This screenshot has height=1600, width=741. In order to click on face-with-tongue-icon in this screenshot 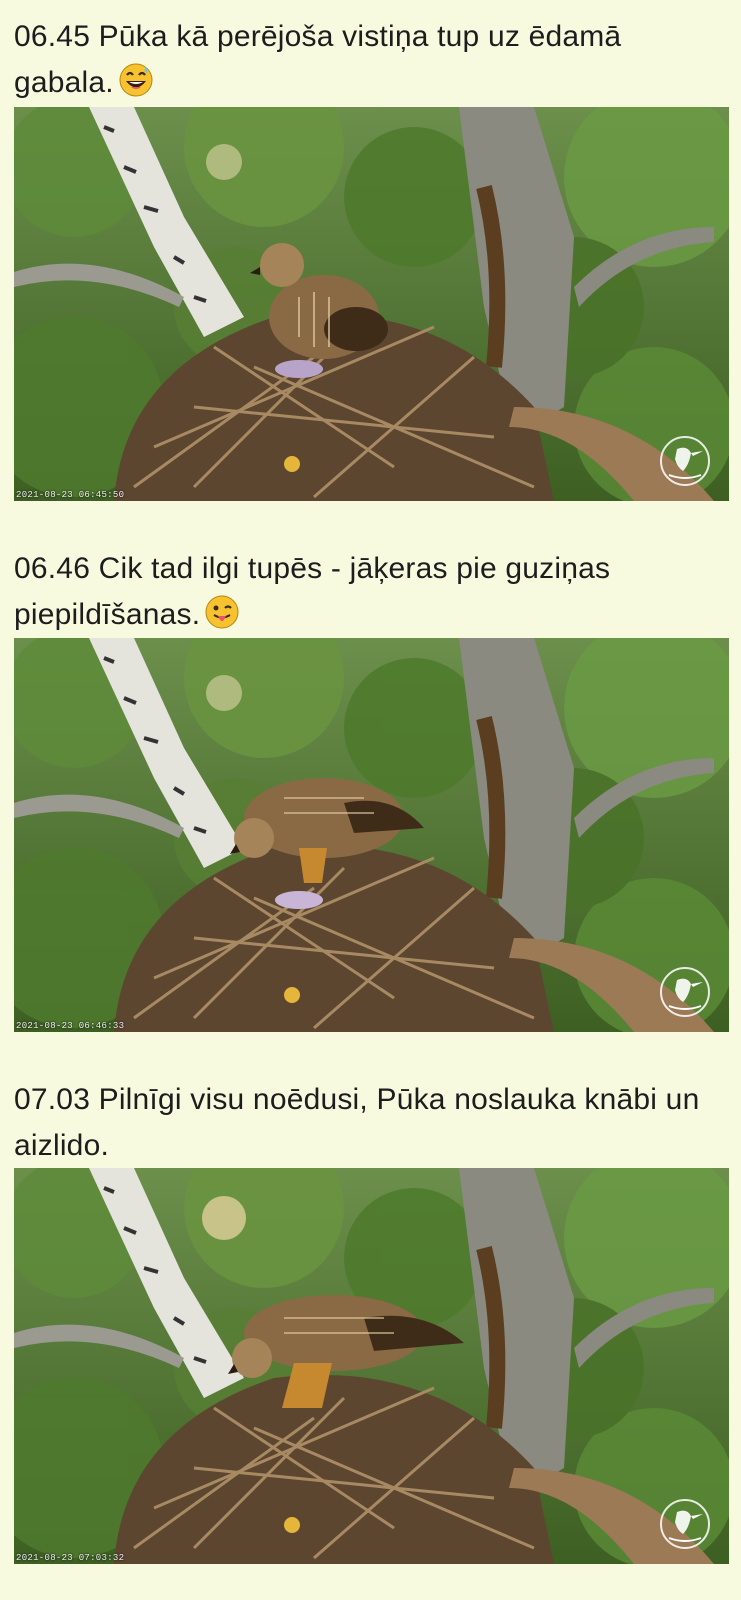, I will do `click(222, 619)`.